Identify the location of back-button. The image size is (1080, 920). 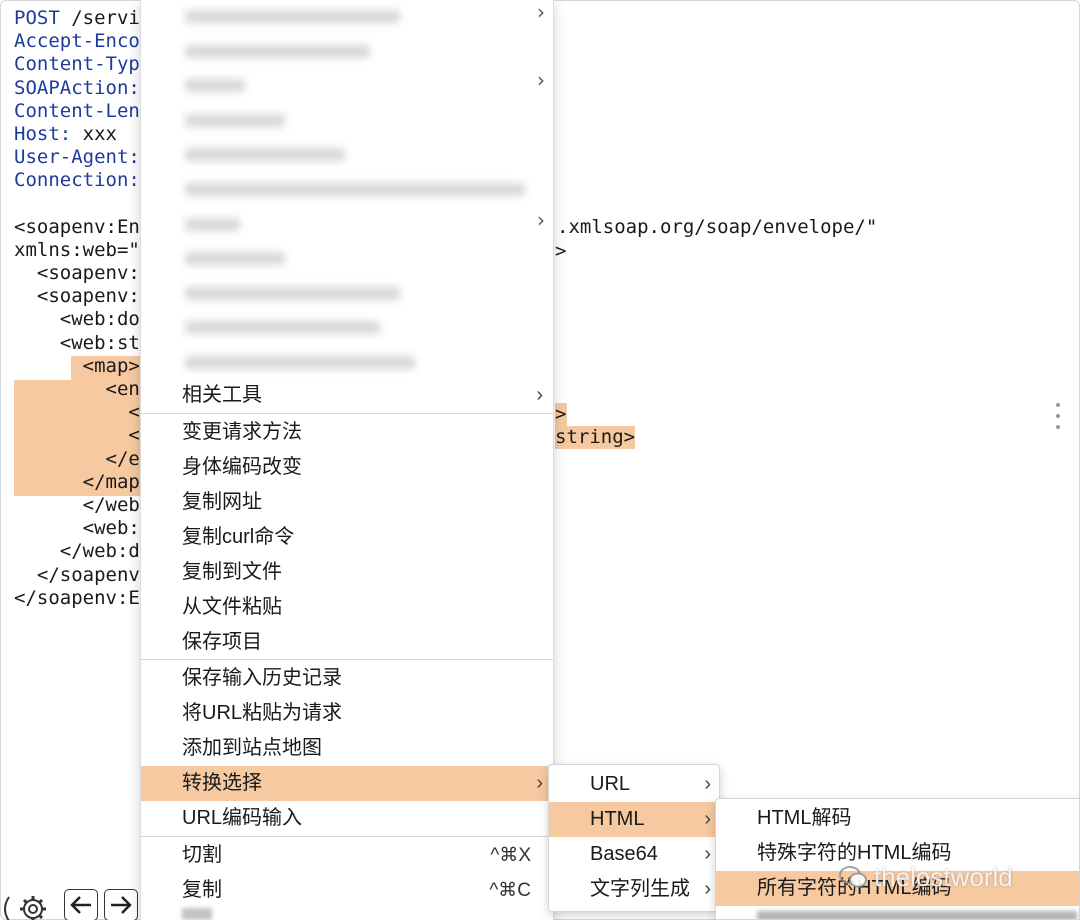
(81, 904).